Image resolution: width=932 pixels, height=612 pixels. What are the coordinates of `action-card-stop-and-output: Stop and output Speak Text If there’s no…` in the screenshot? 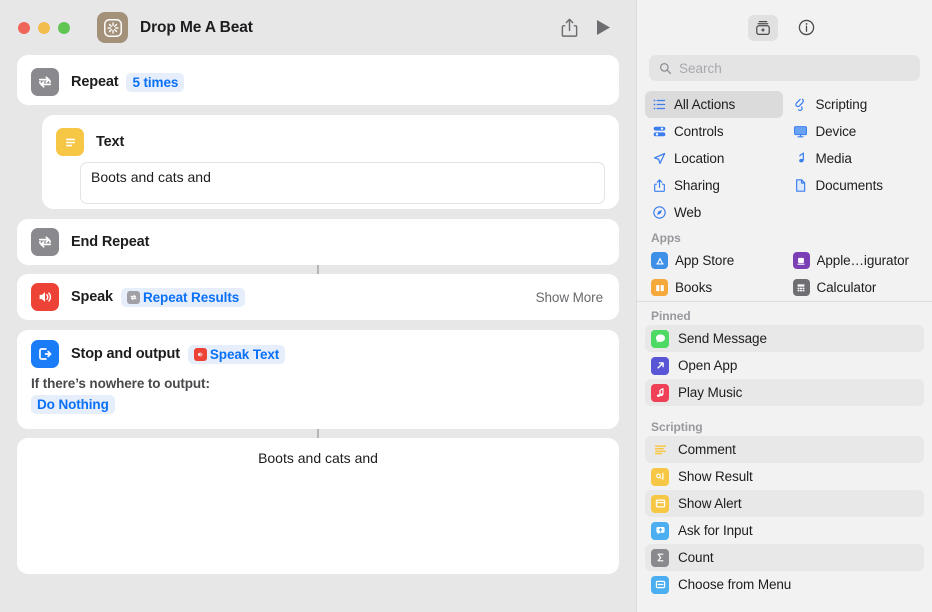 It's located at (318, 379).